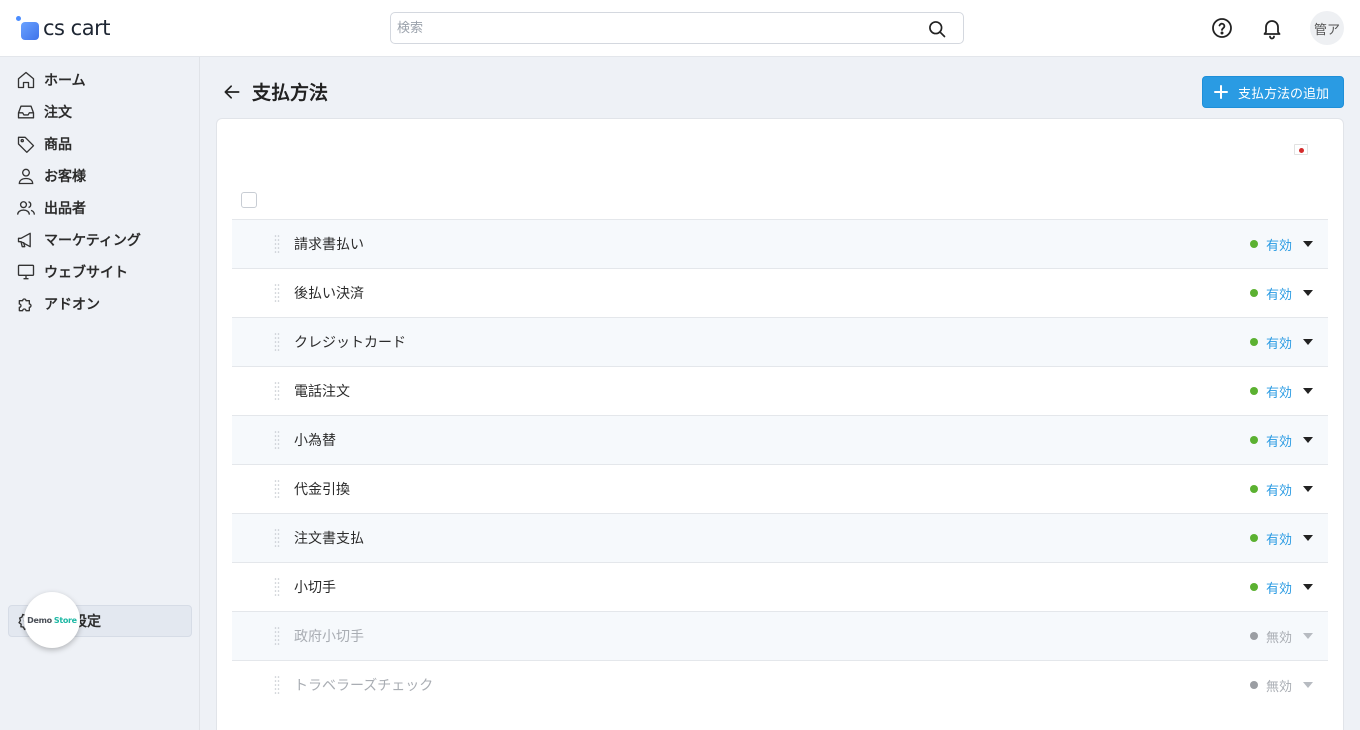 The width and height of the screenshot is (1360, 730). What do you see at coordinates (937, 29) in the screenshot?
I see `search-icon` at bounding box center [937, 29].